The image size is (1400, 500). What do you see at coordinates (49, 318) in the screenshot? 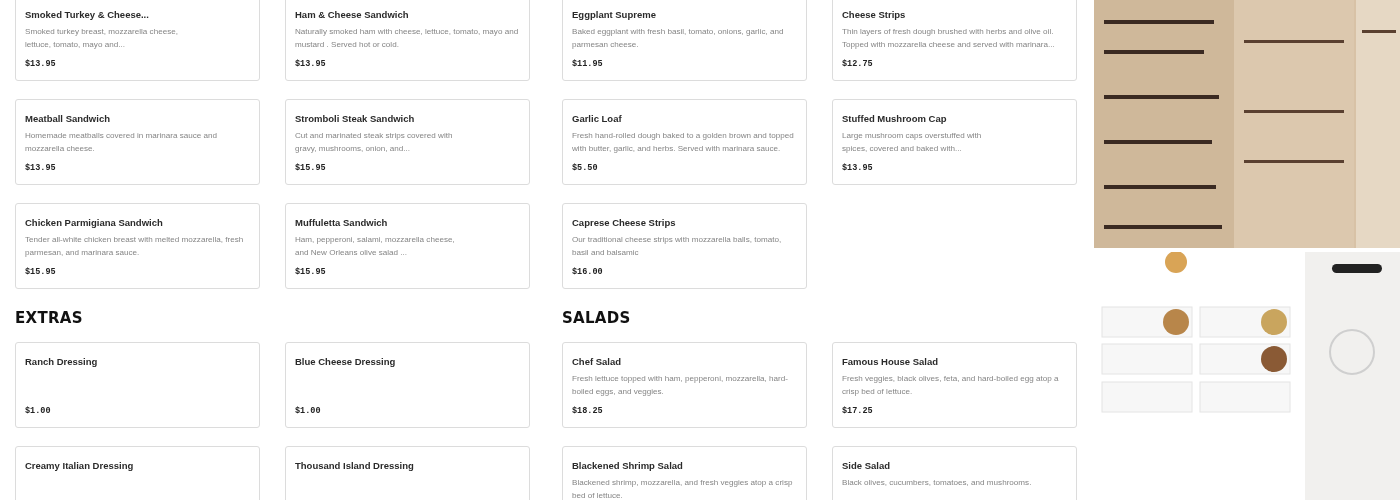
I see `section-heading: EXTRAS` at bounding box center [49, 318].